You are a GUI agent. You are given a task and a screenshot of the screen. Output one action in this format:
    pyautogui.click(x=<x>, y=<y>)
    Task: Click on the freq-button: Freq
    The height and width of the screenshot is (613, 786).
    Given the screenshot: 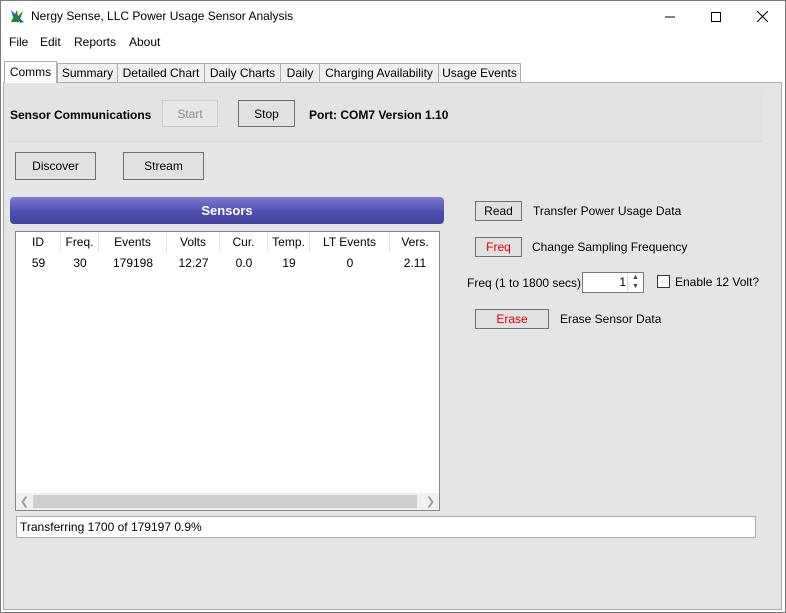 What is the action you would take?
    pyautogui.click(x=498, y=247)
    